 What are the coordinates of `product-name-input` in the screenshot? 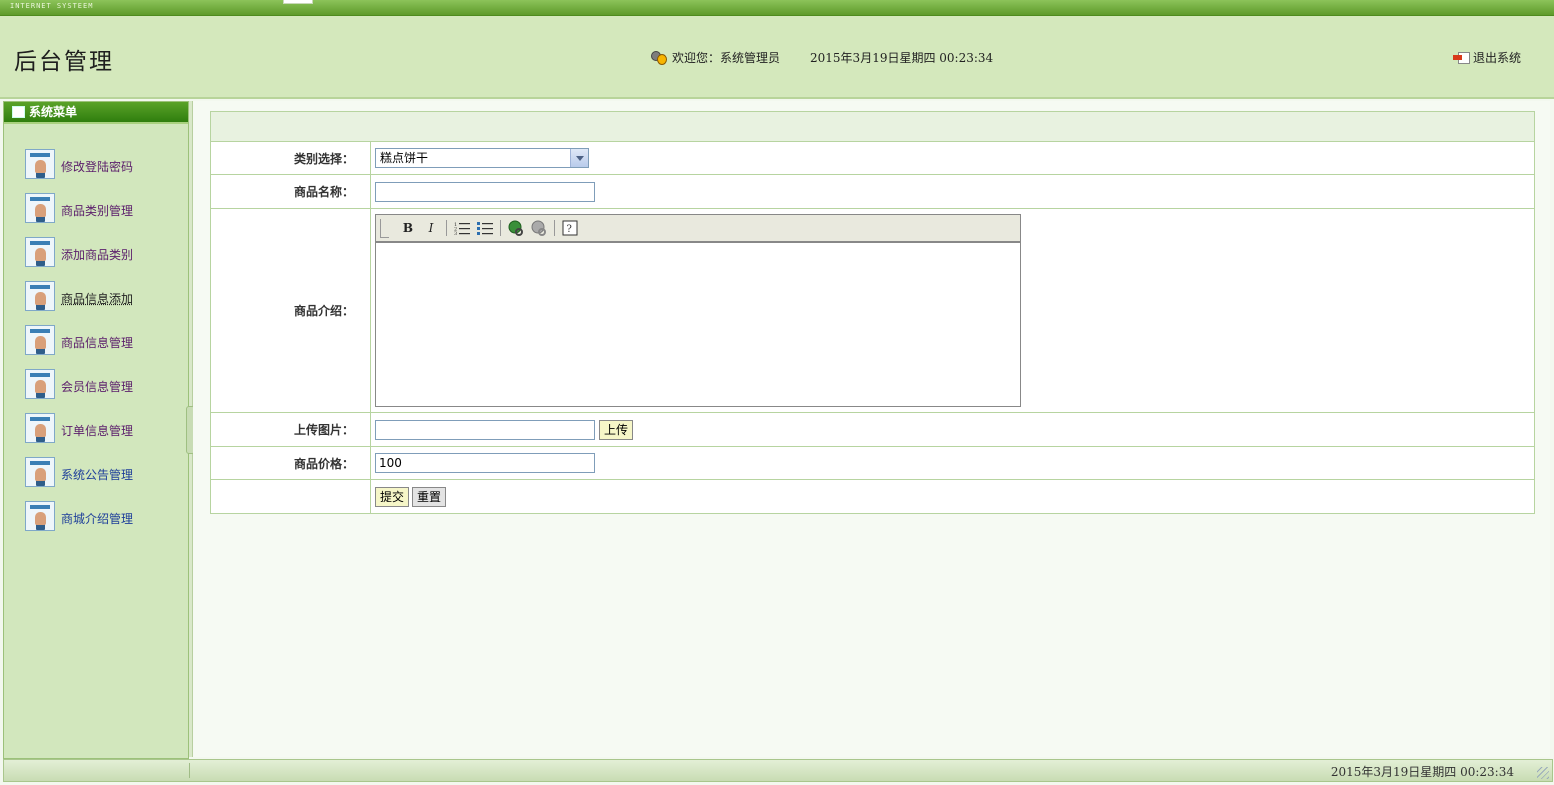 It's located at (485, 191).